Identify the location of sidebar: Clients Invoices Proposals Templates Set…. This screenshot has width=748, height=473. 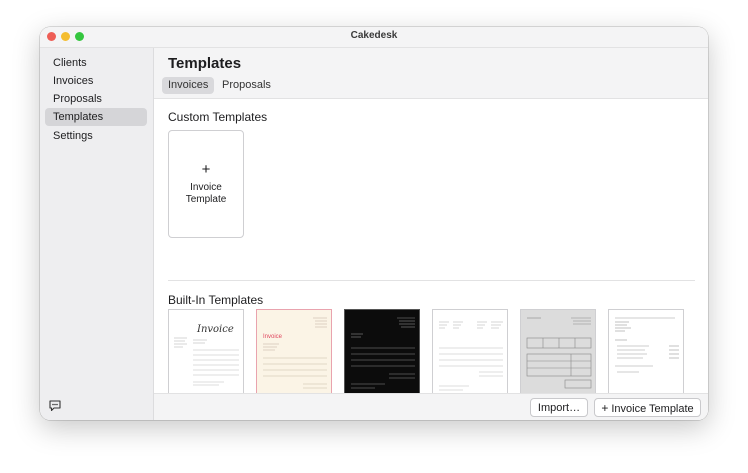
(97, 234).